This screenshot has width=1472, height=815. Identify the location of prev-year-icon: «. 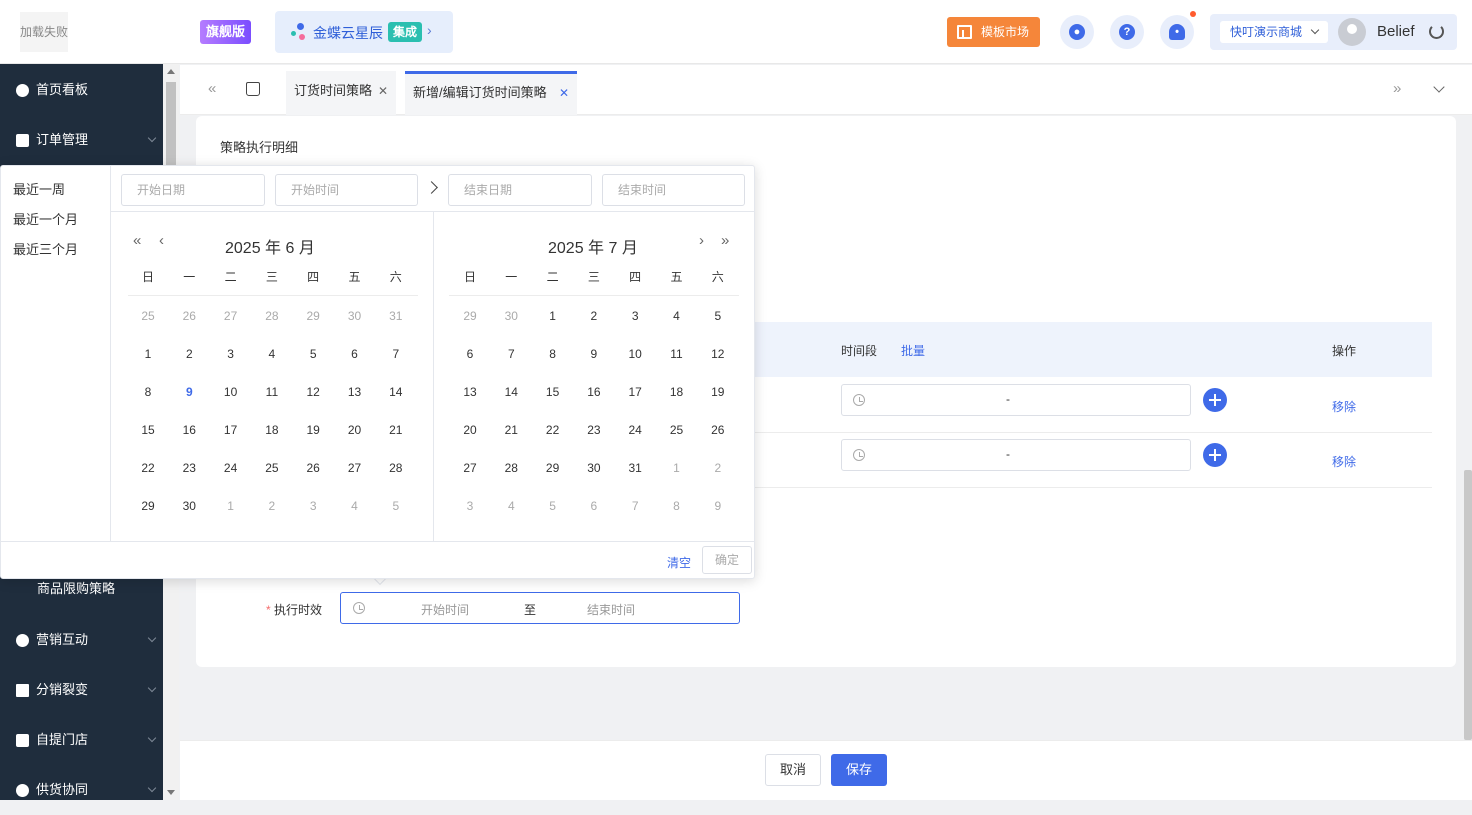
(137, 240).